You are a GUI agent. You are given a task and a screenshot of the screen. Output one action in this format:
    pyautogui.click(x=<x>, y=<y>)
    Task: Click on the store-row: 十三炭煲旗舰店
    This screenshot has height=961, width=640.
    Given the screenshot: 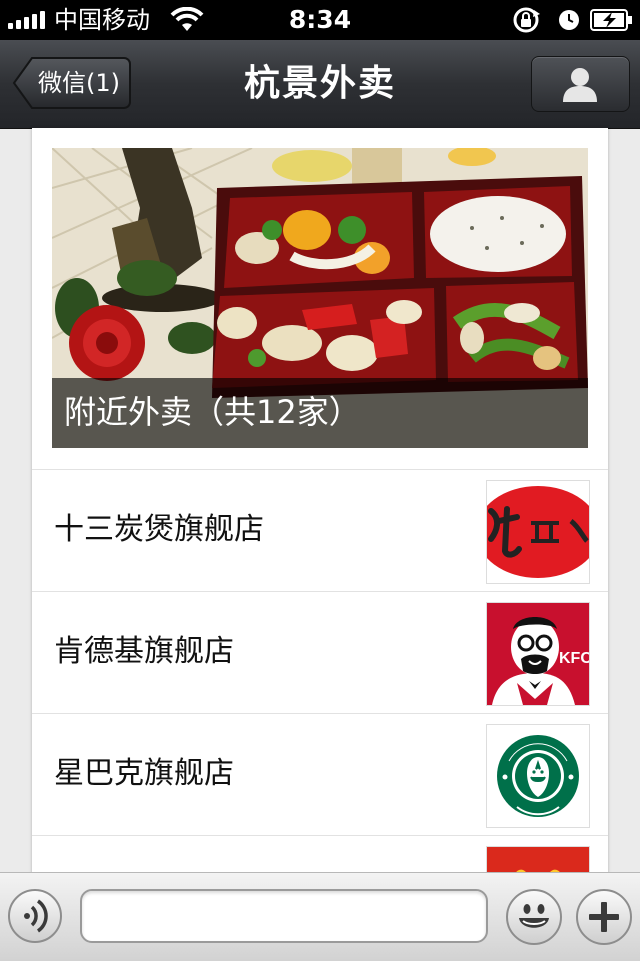 What is the action you would take?
    pyautogui.click(x=320, y=530)
    